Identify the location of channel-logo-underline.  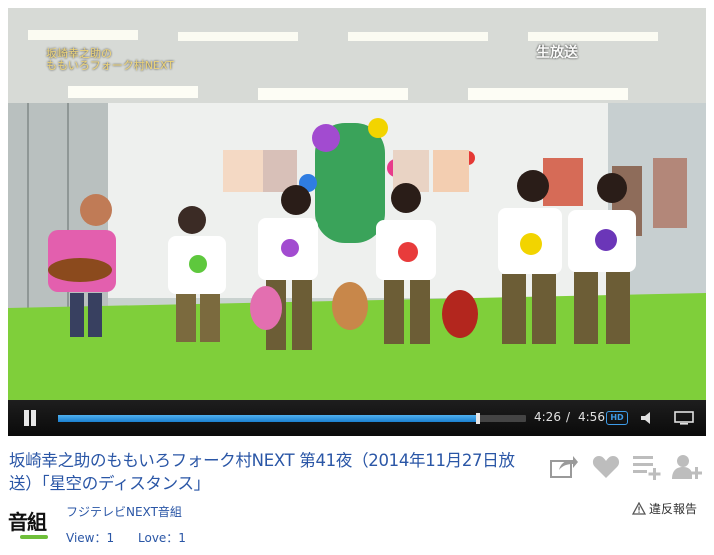
(34, 537).